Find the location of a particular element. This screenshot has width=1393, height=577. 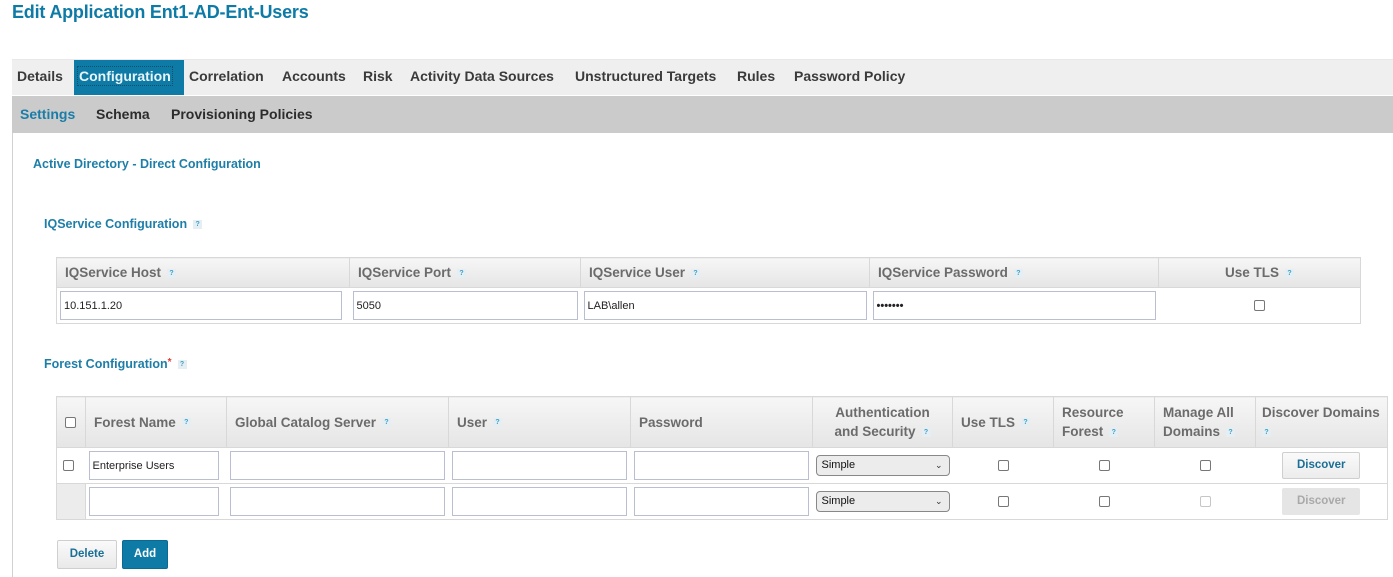

tab-correlation: Correlation is located at coordinates (234, 77).